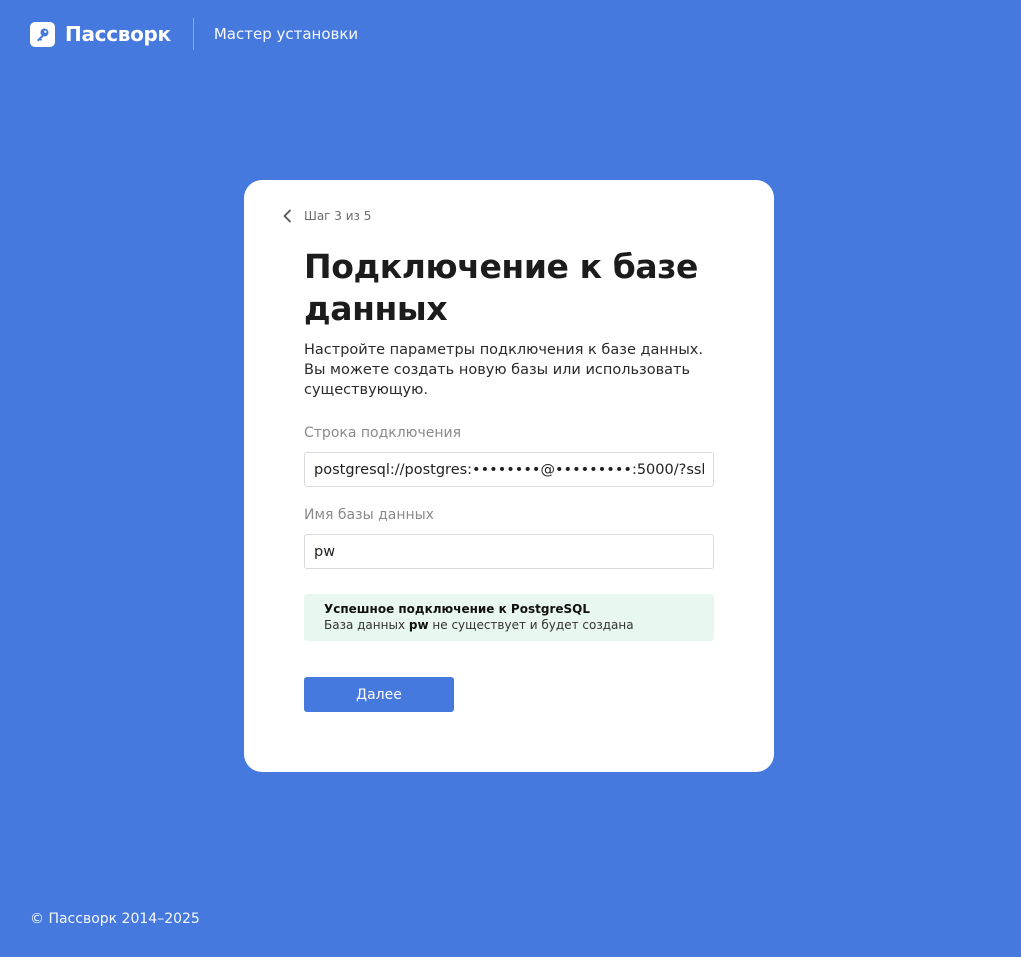  Describe the element at coordinates (533, 625) in the screenshot. I see `status-suffix: не существует и будет создана` at that location.